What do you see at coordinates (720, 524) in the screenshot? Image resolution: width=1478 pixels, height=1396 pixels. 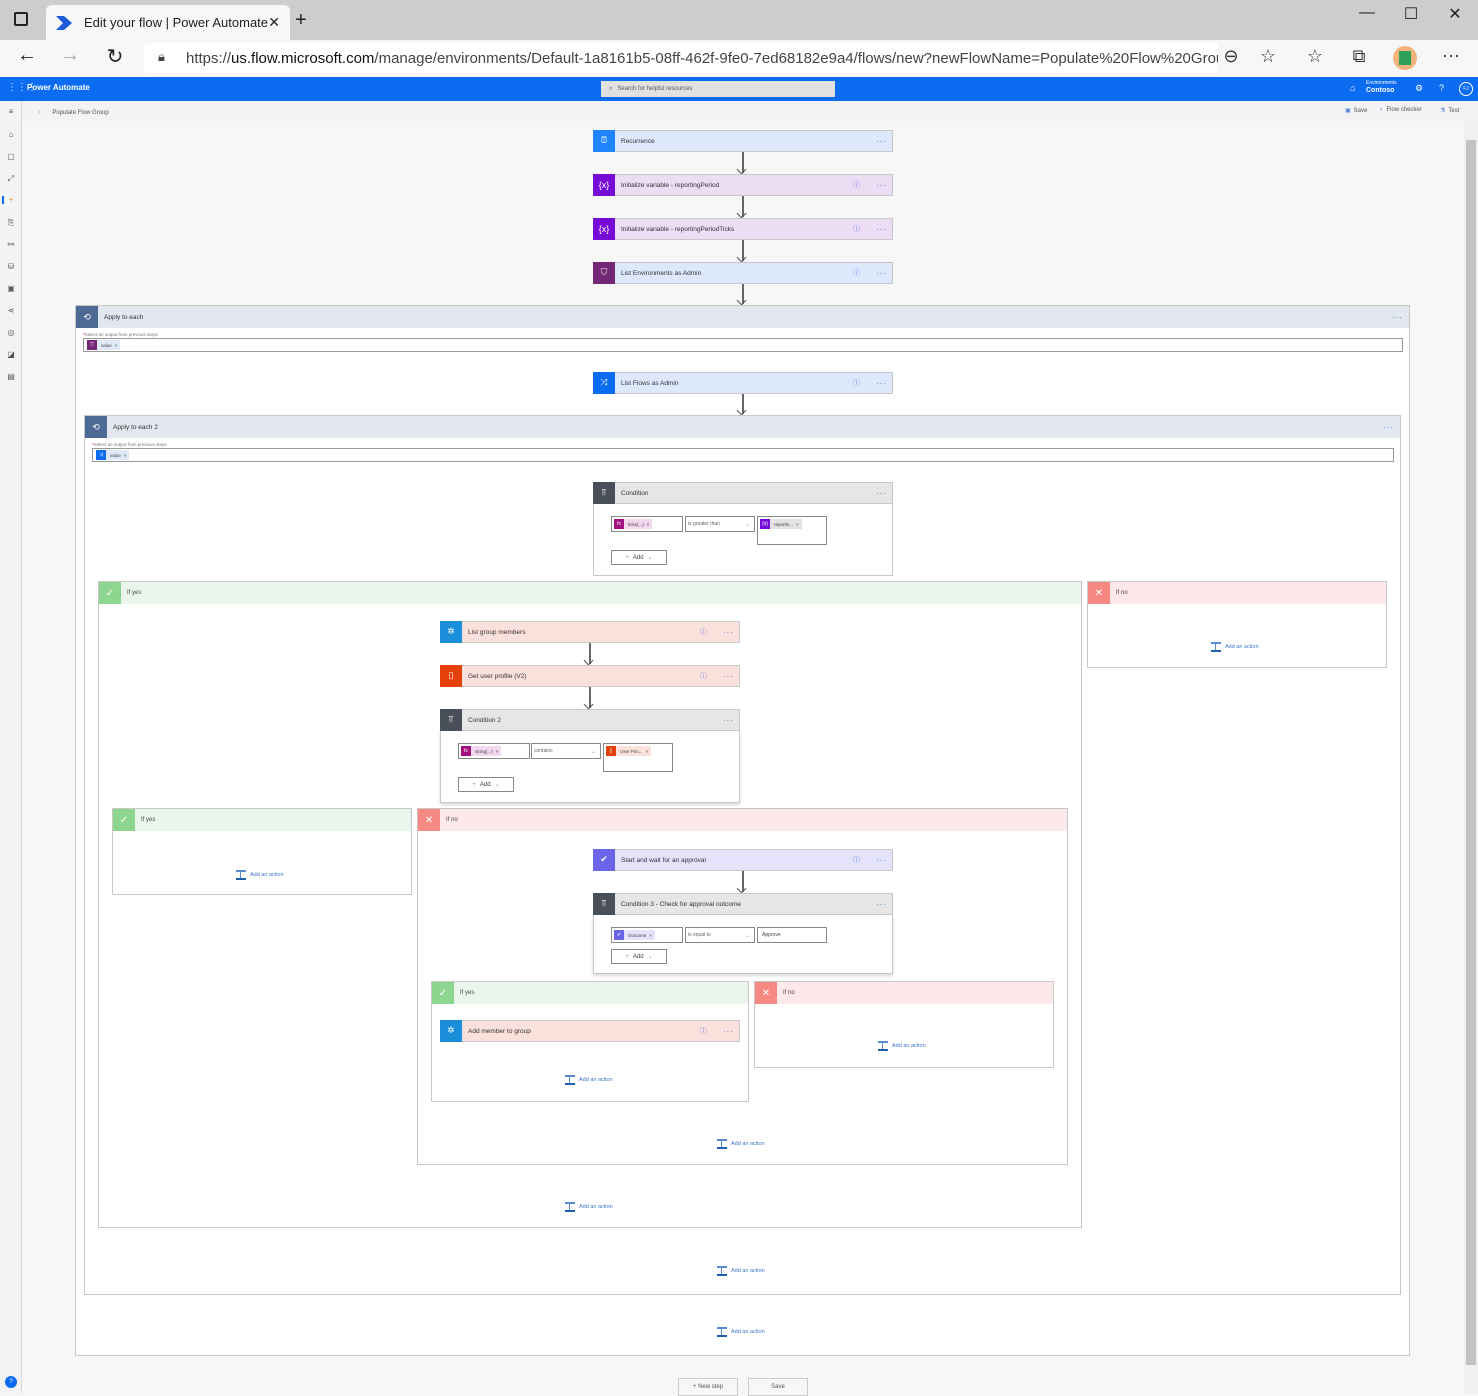 I see `condition-operator-select: is greater than ⌄` at bounding box center [720, 524].